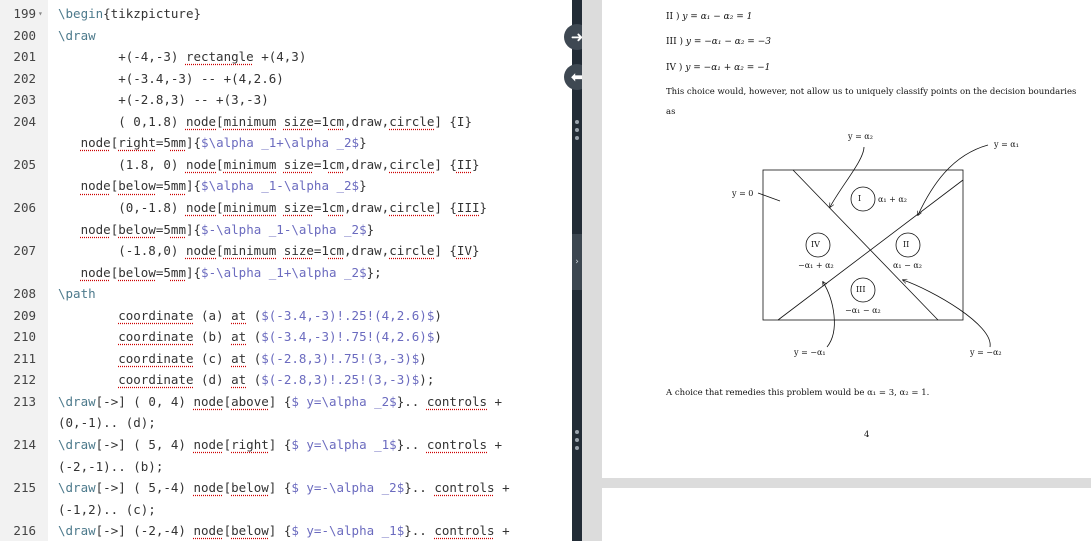 The width and height of the screenshot is (1091, 541). I want to click on chevron-right-icon: ›, so click(577, 262).